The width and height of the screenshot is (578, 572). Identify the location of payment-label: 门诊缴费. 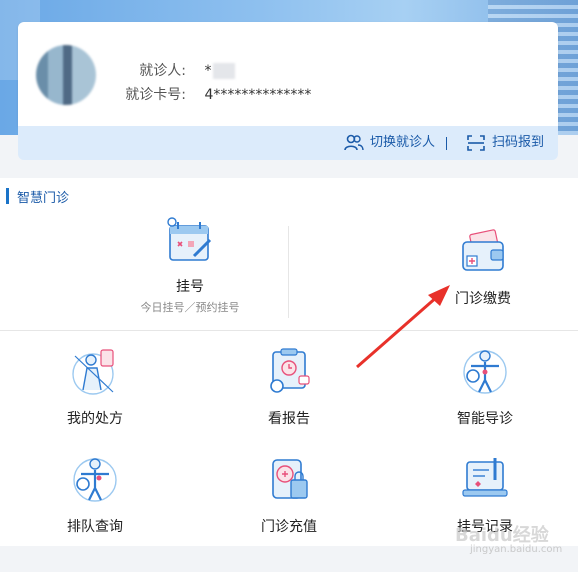
(483, 299).